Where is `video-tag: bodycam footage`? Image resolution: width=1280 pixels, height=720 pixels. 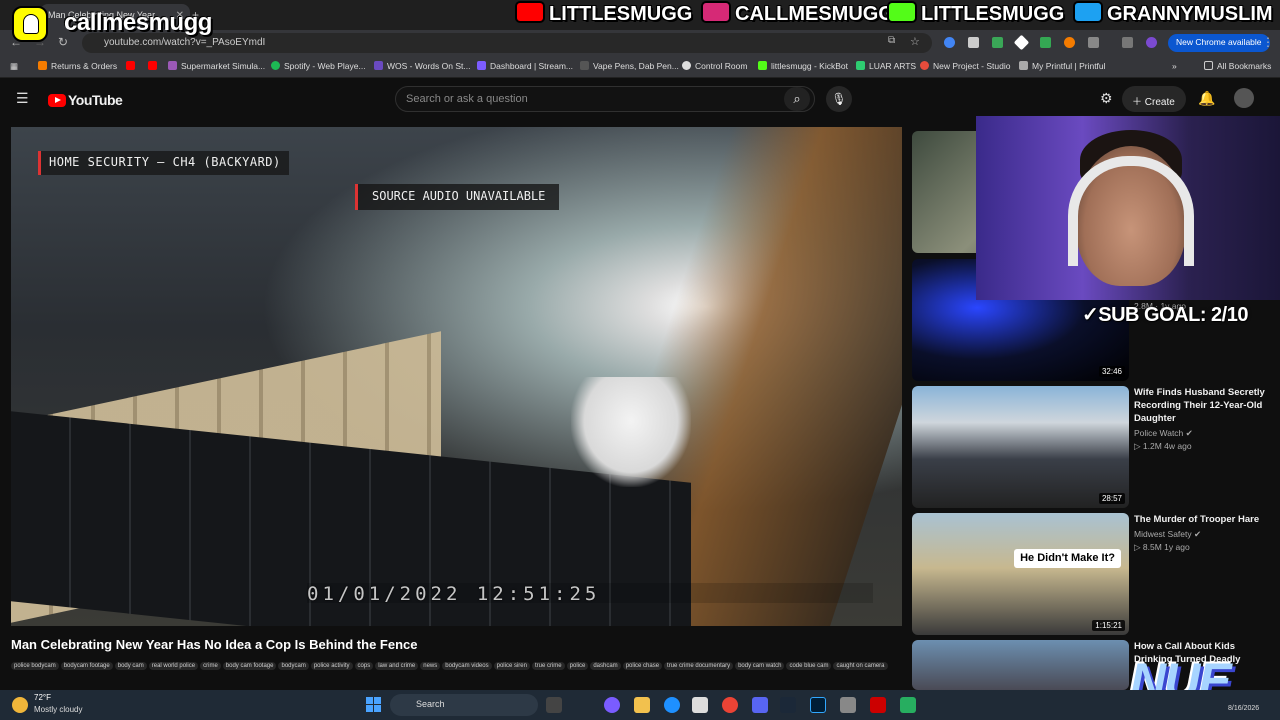 video-tag: bodycam footage is located at coordinates (86, 666).